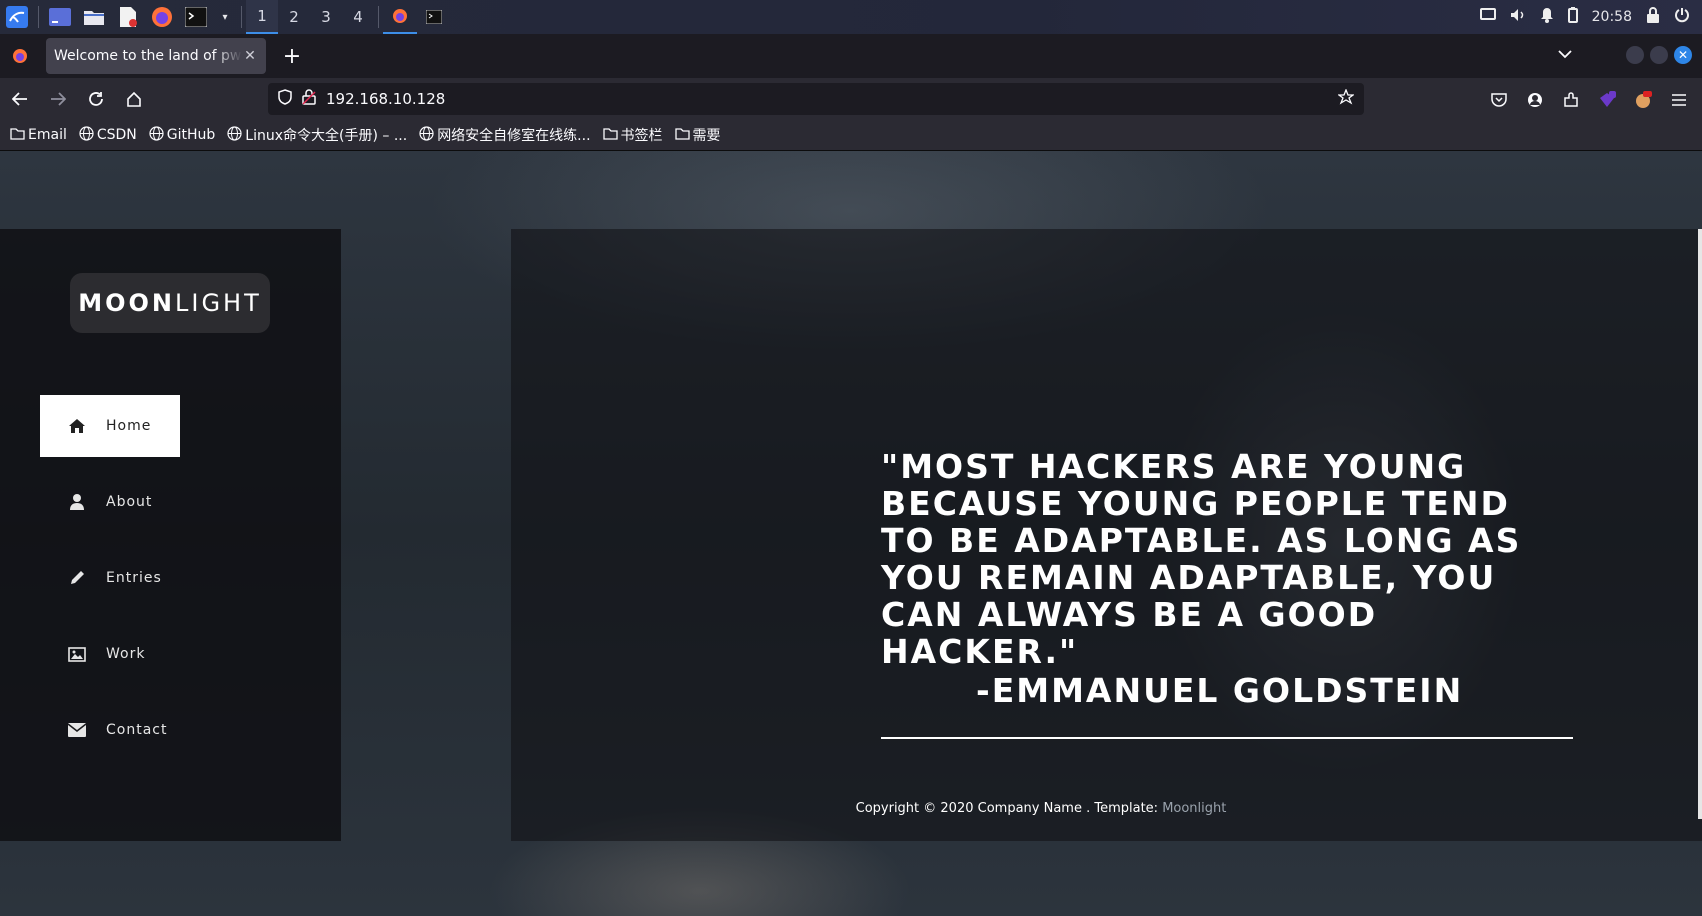 The width and height of the screenshot is (1702, 916). What do you see at coordinates (20, 99) in the screenshot?
I see `back-button` at bounding box center [20, 99].